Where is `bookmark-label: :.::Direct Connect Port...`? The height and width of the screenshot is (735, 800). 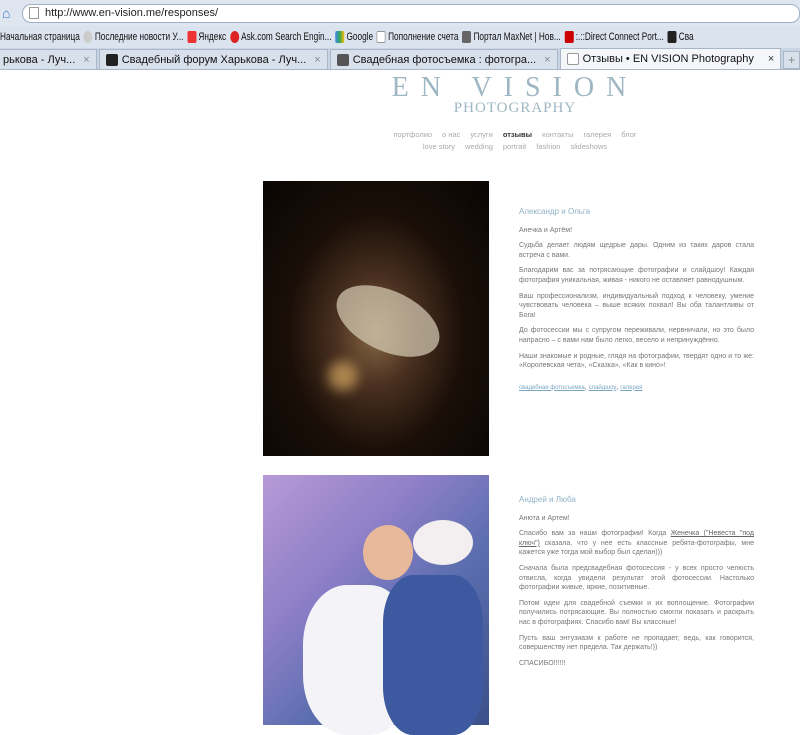
bookmark-label: :.::Direct Connect Port... is located at coordinates (619, 37).